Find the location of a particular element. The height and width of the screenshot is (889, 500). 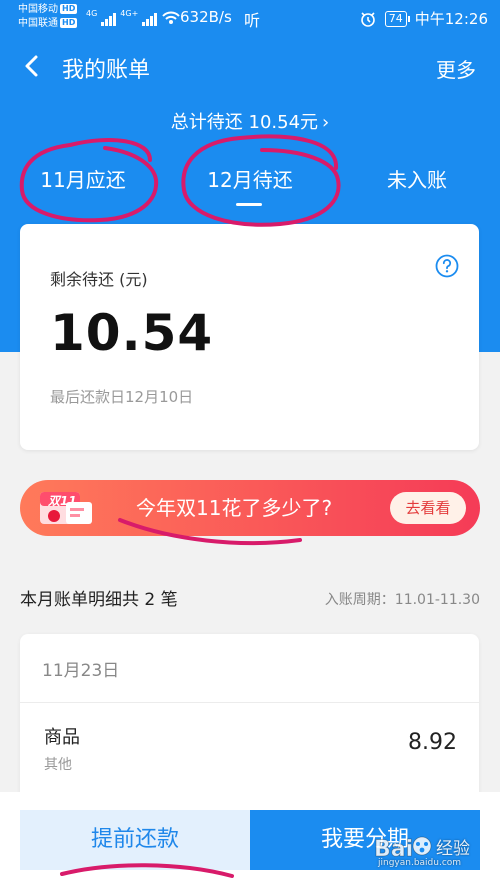

banner-text: 今年双11花了多少了? is located at coordinates (234, 508).